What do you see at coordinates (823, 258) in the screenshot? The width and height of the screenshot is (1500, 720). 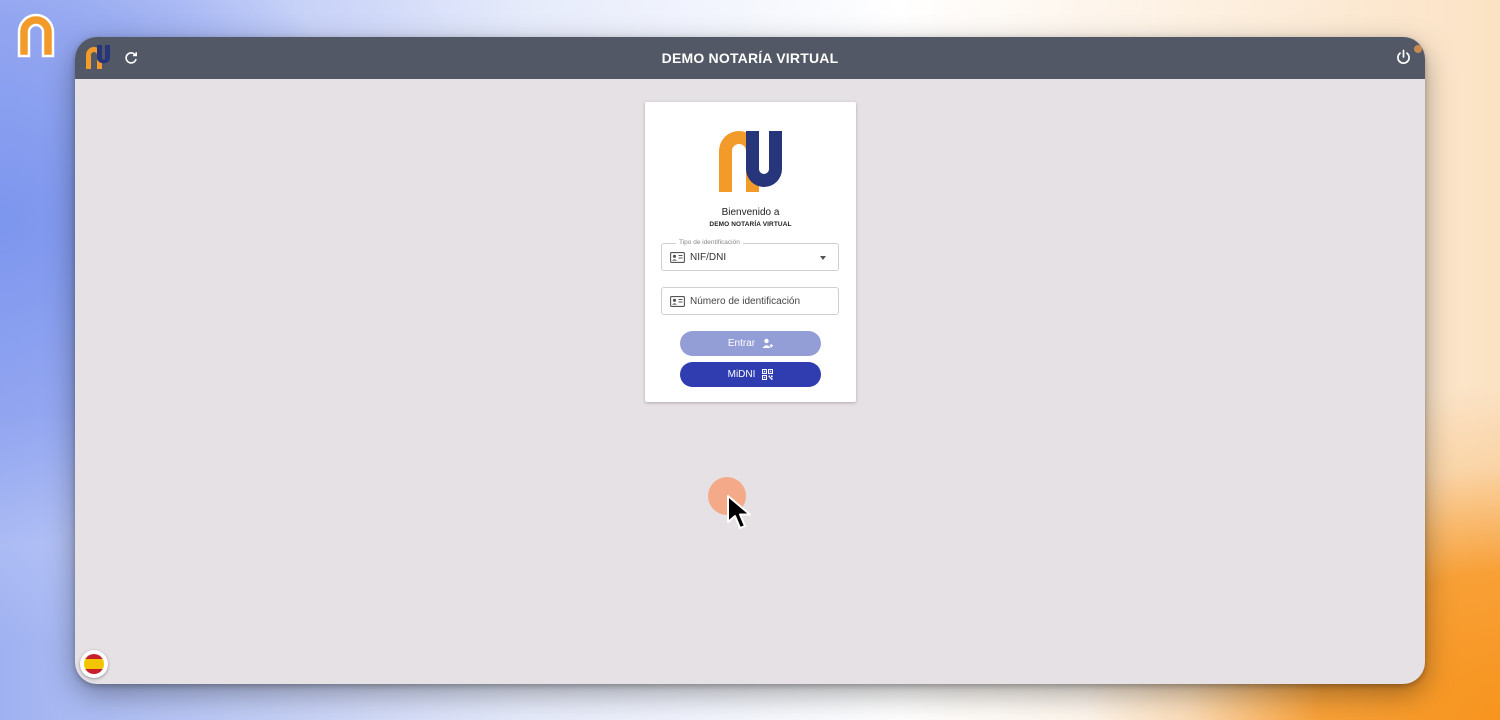 I see `chevron-down-icon` at bounding box center [823, 258].